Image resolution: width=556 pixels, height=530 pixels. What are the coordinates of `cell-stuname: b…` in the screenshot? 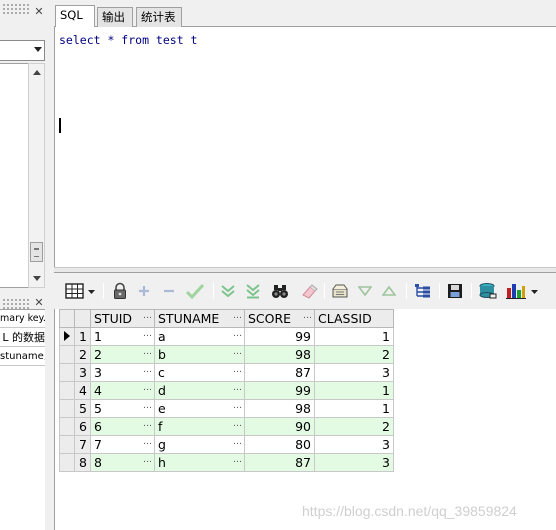 It's located at (199, 354).